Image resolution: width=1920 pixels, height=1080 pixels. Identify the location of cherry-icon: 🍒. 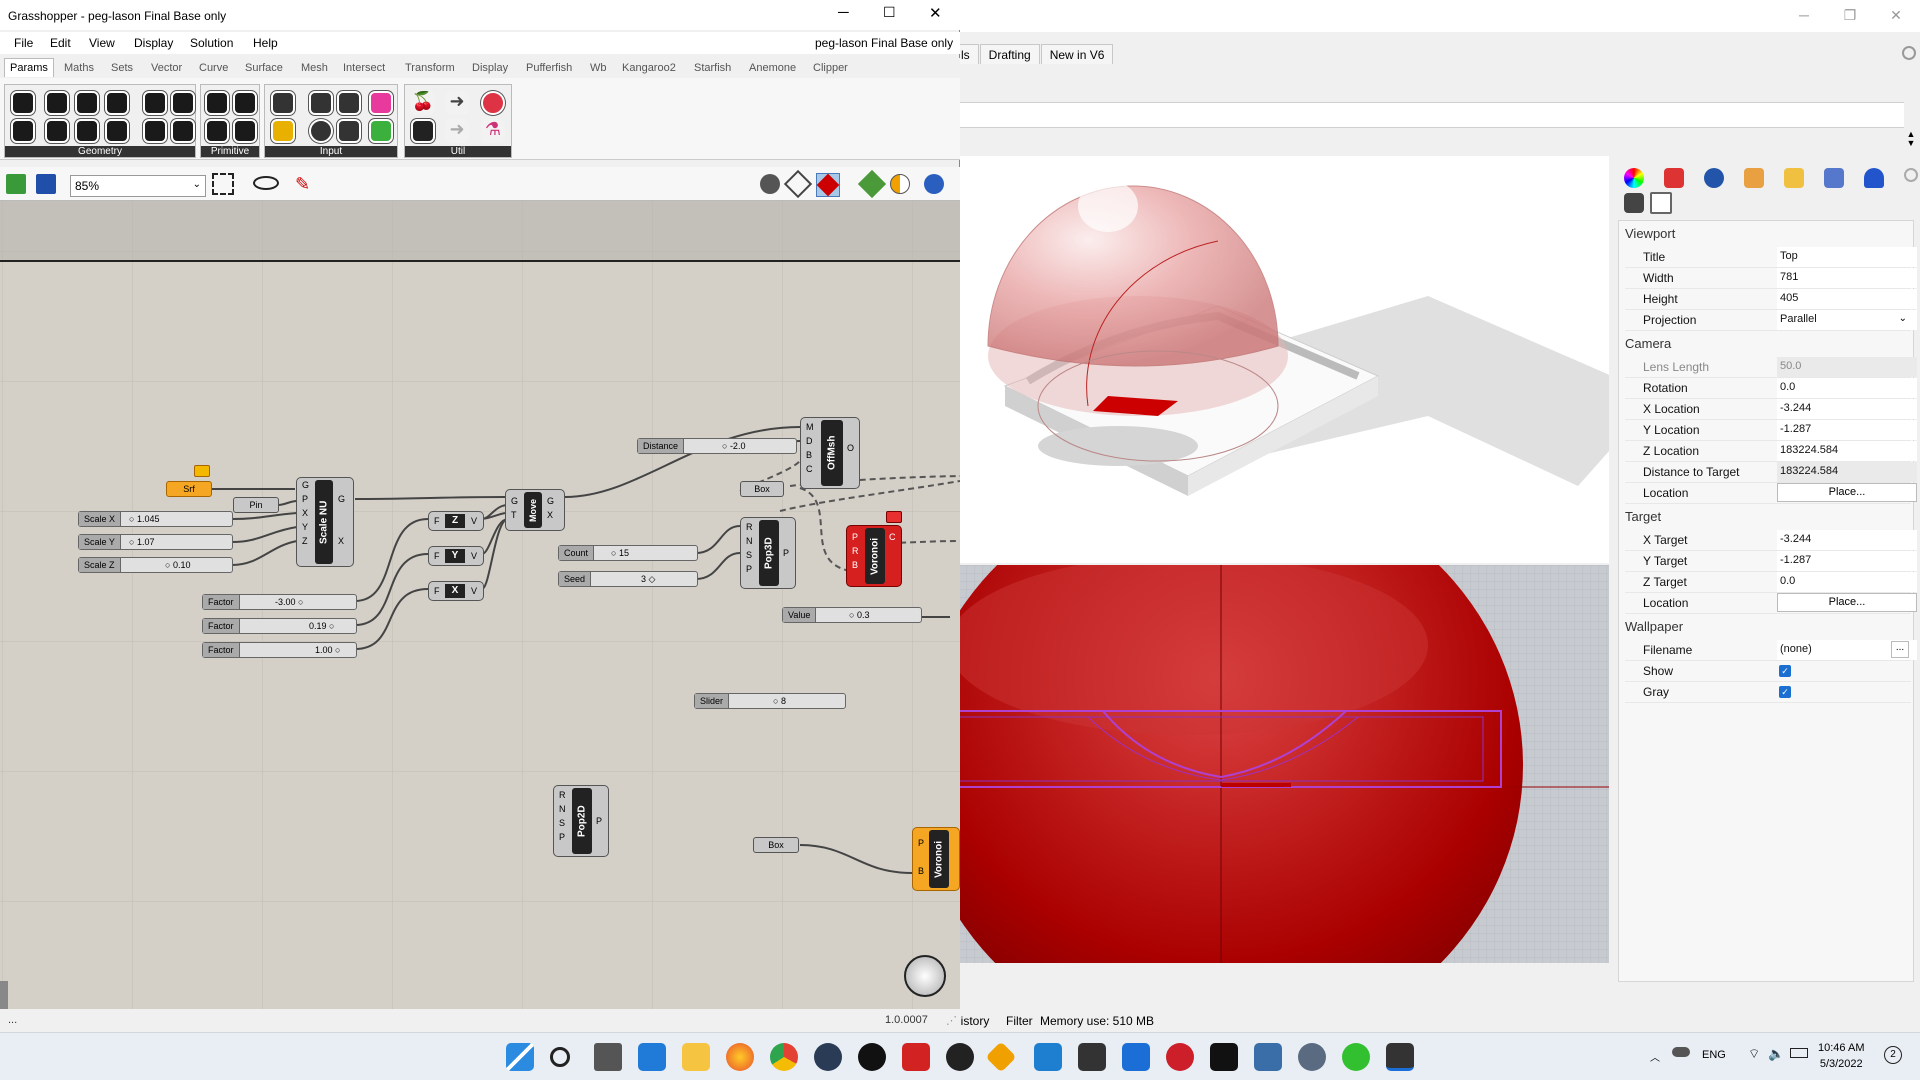
(423, 103).